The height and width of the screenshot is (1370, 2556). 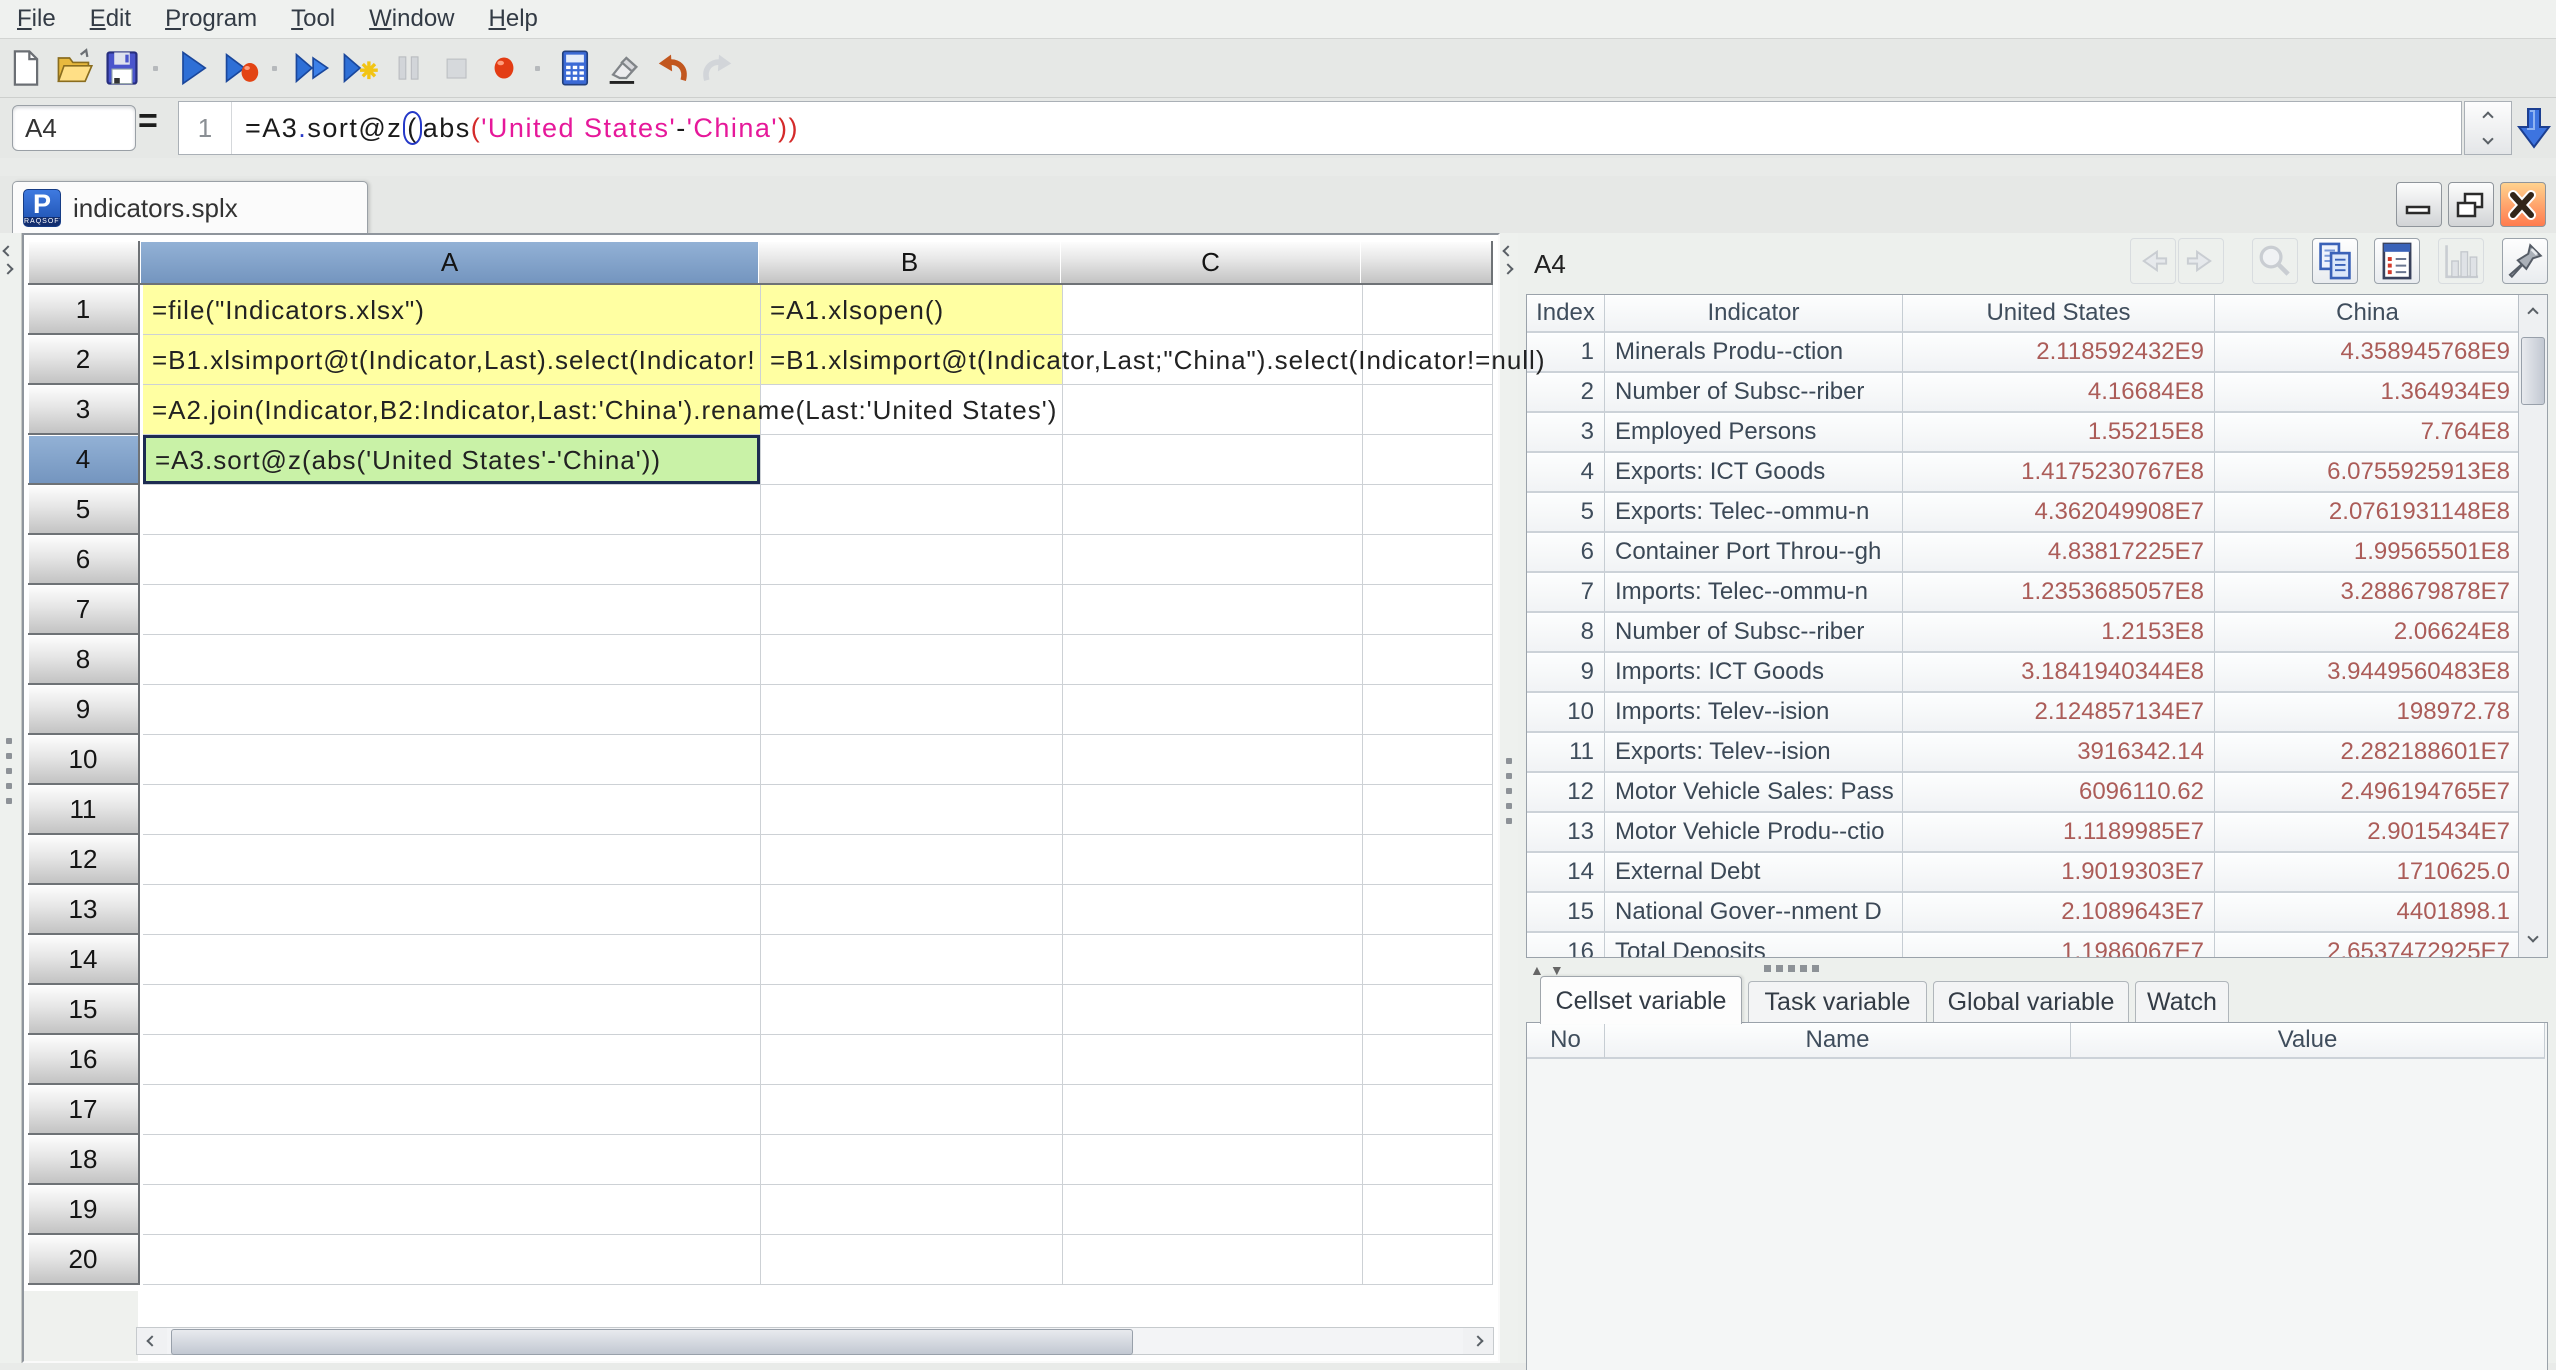 I want to click on formula-text: =A3.sort@z(abs('United States'-'China')), so click(x=522, y=128).